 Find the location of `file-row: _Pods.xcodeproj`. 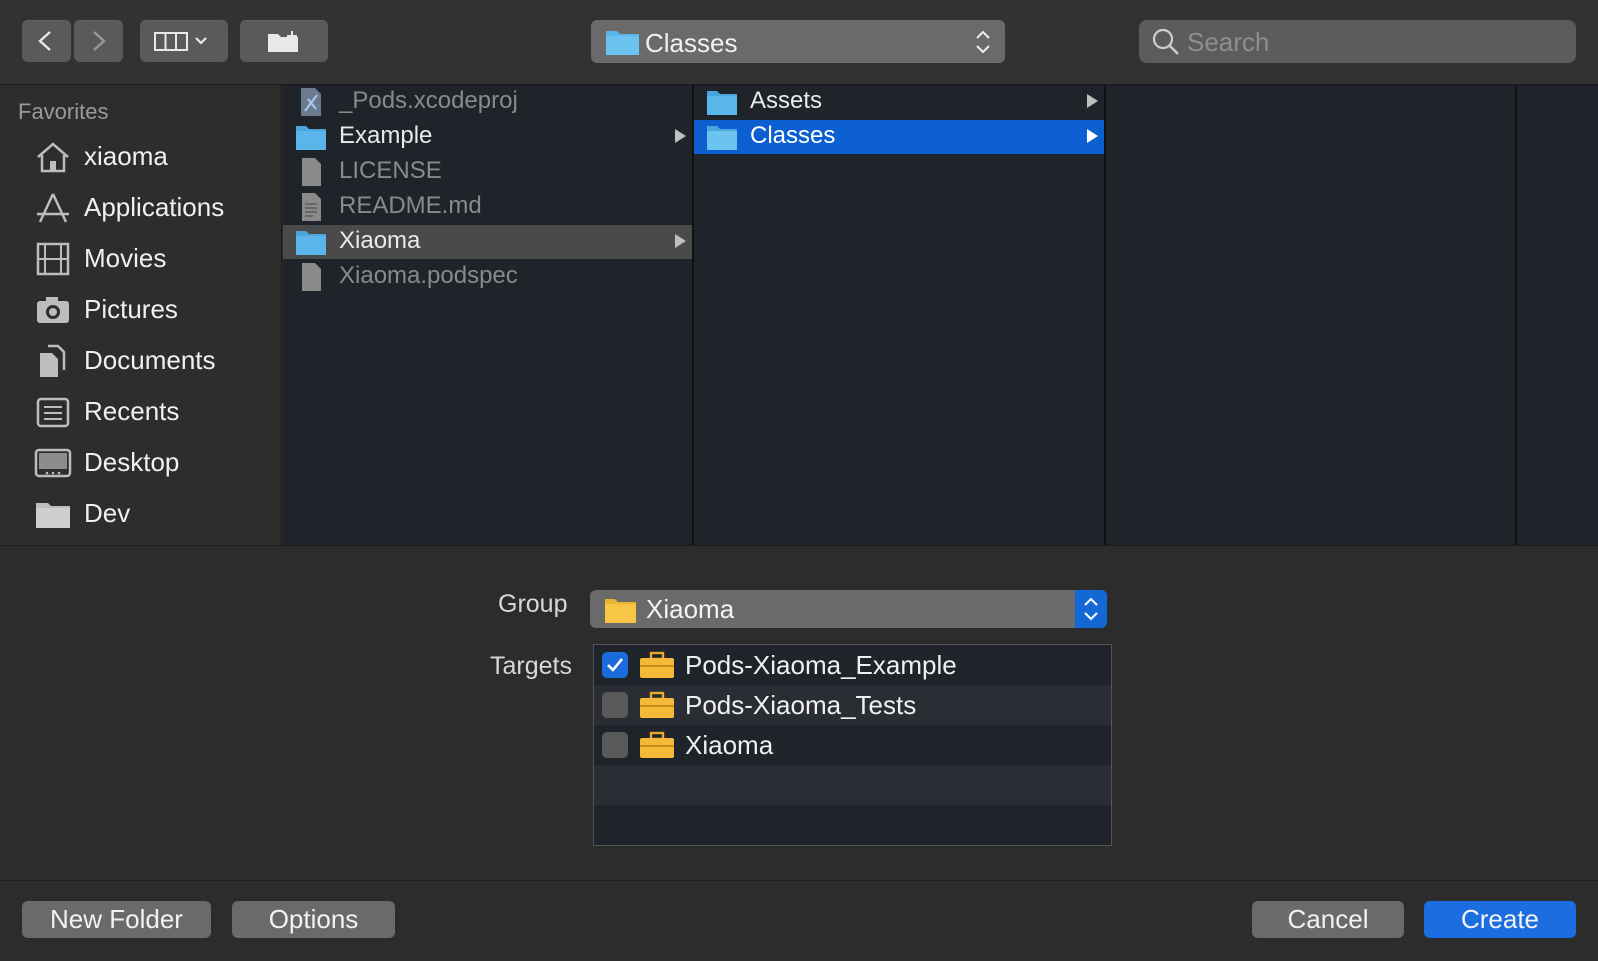

file-row: _Pods.xcodeproj is located at coordinates (487, 102).